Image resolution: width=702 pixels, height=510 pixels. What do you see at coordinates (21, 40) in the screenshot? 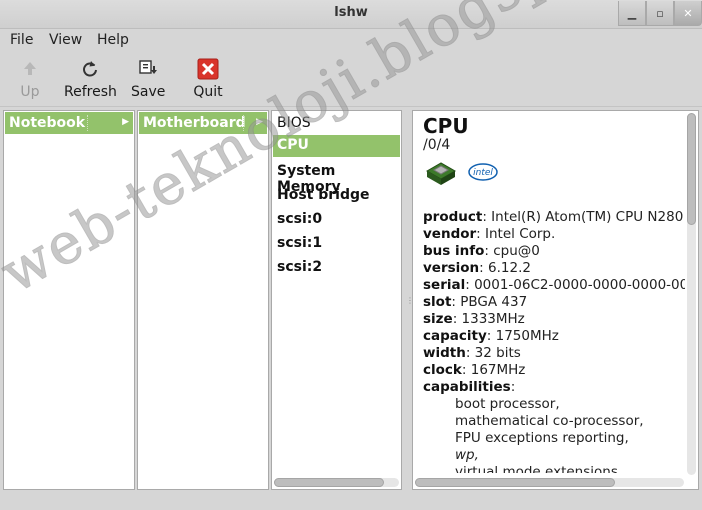
I see `menu-file: File` at bounding box center [21, 40].